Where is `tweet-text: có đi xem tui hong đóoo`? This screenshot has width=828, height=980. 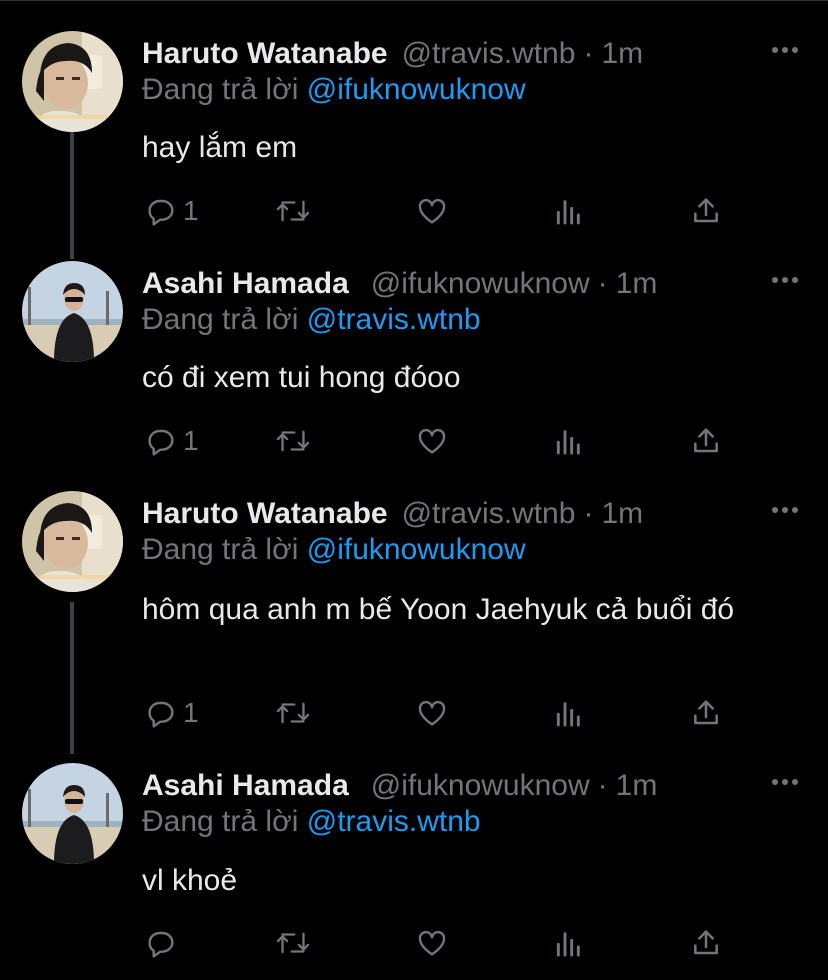
tweet-text: có đi xem tui hong đóoo is located at coordinates (301, 377).